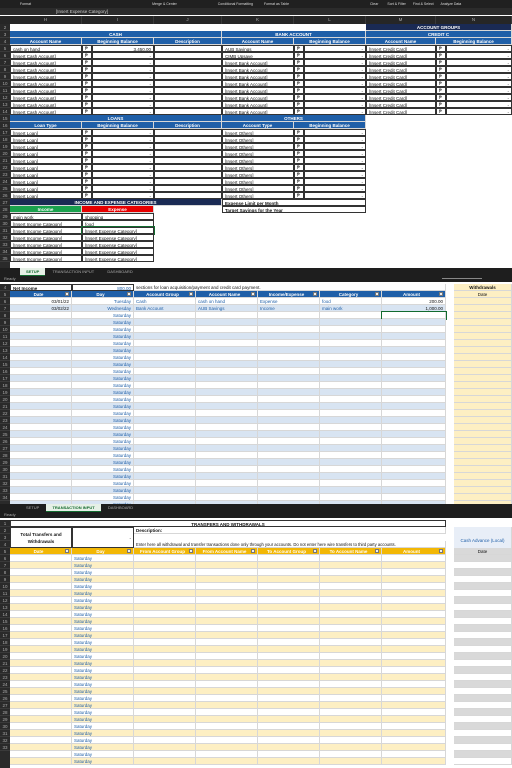 The image size is (512, 768). What do you see at coordinates (5, 663) in the screenshot?
I see `row-number: 21` at bounding box center [5, 663].